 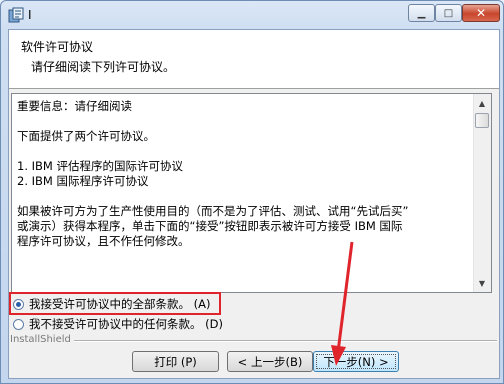 What do you see at coordinates (482, 120) in the screenshot?
I see `scroll-thumb` at bounding box center [482, 120].